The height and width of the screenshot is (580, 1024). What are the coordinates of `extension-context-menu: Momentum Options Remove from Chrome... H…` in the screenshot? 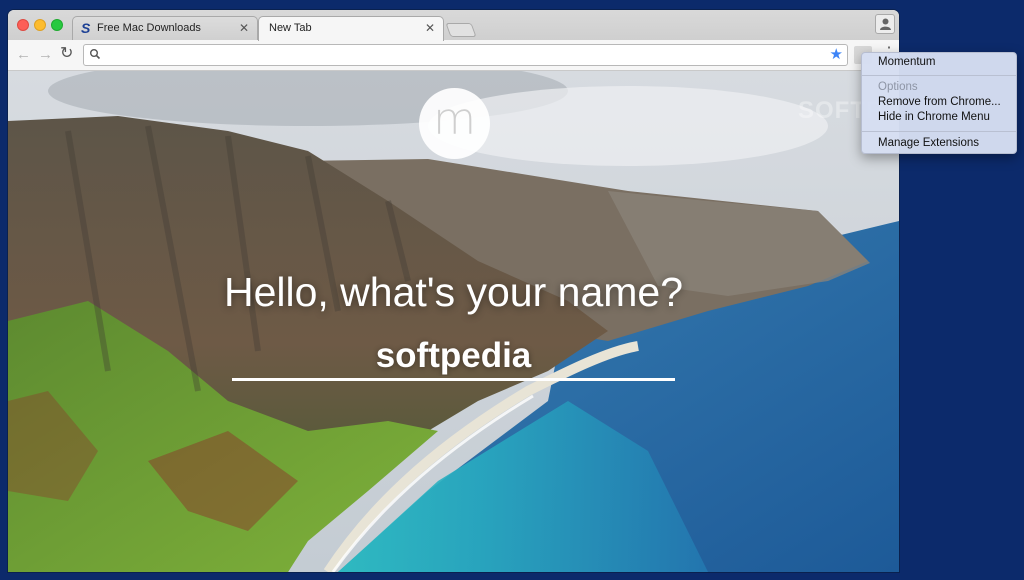 It's located at (939, 103).